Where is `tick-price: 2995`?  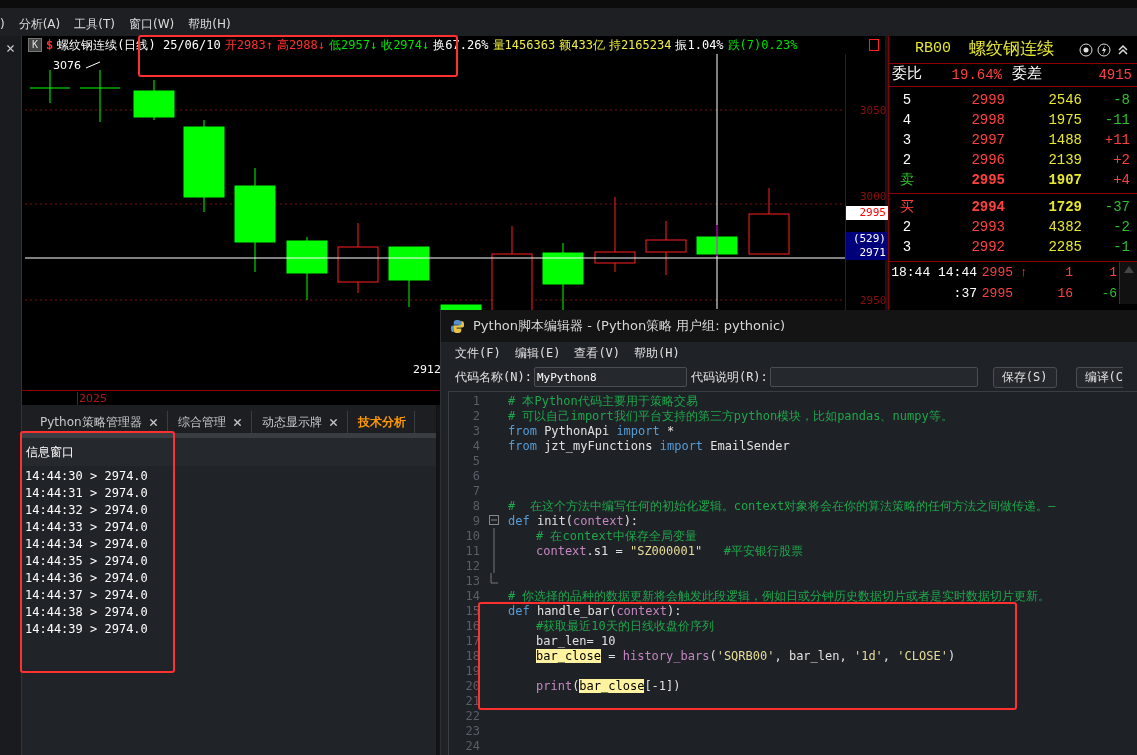 tick-price: 2995 is located at coordinates (996, 272).